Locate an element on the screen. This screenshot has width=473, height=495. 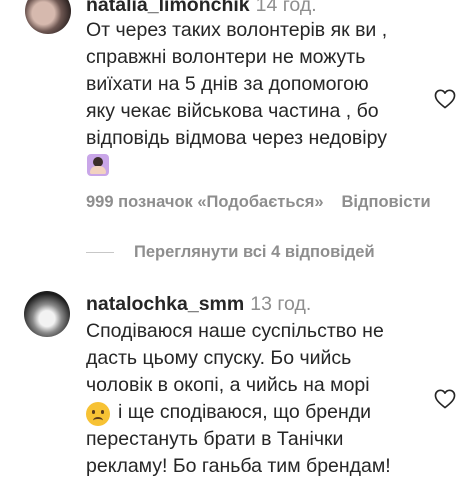
sad-face-icon is located at coordinates (98, 414).